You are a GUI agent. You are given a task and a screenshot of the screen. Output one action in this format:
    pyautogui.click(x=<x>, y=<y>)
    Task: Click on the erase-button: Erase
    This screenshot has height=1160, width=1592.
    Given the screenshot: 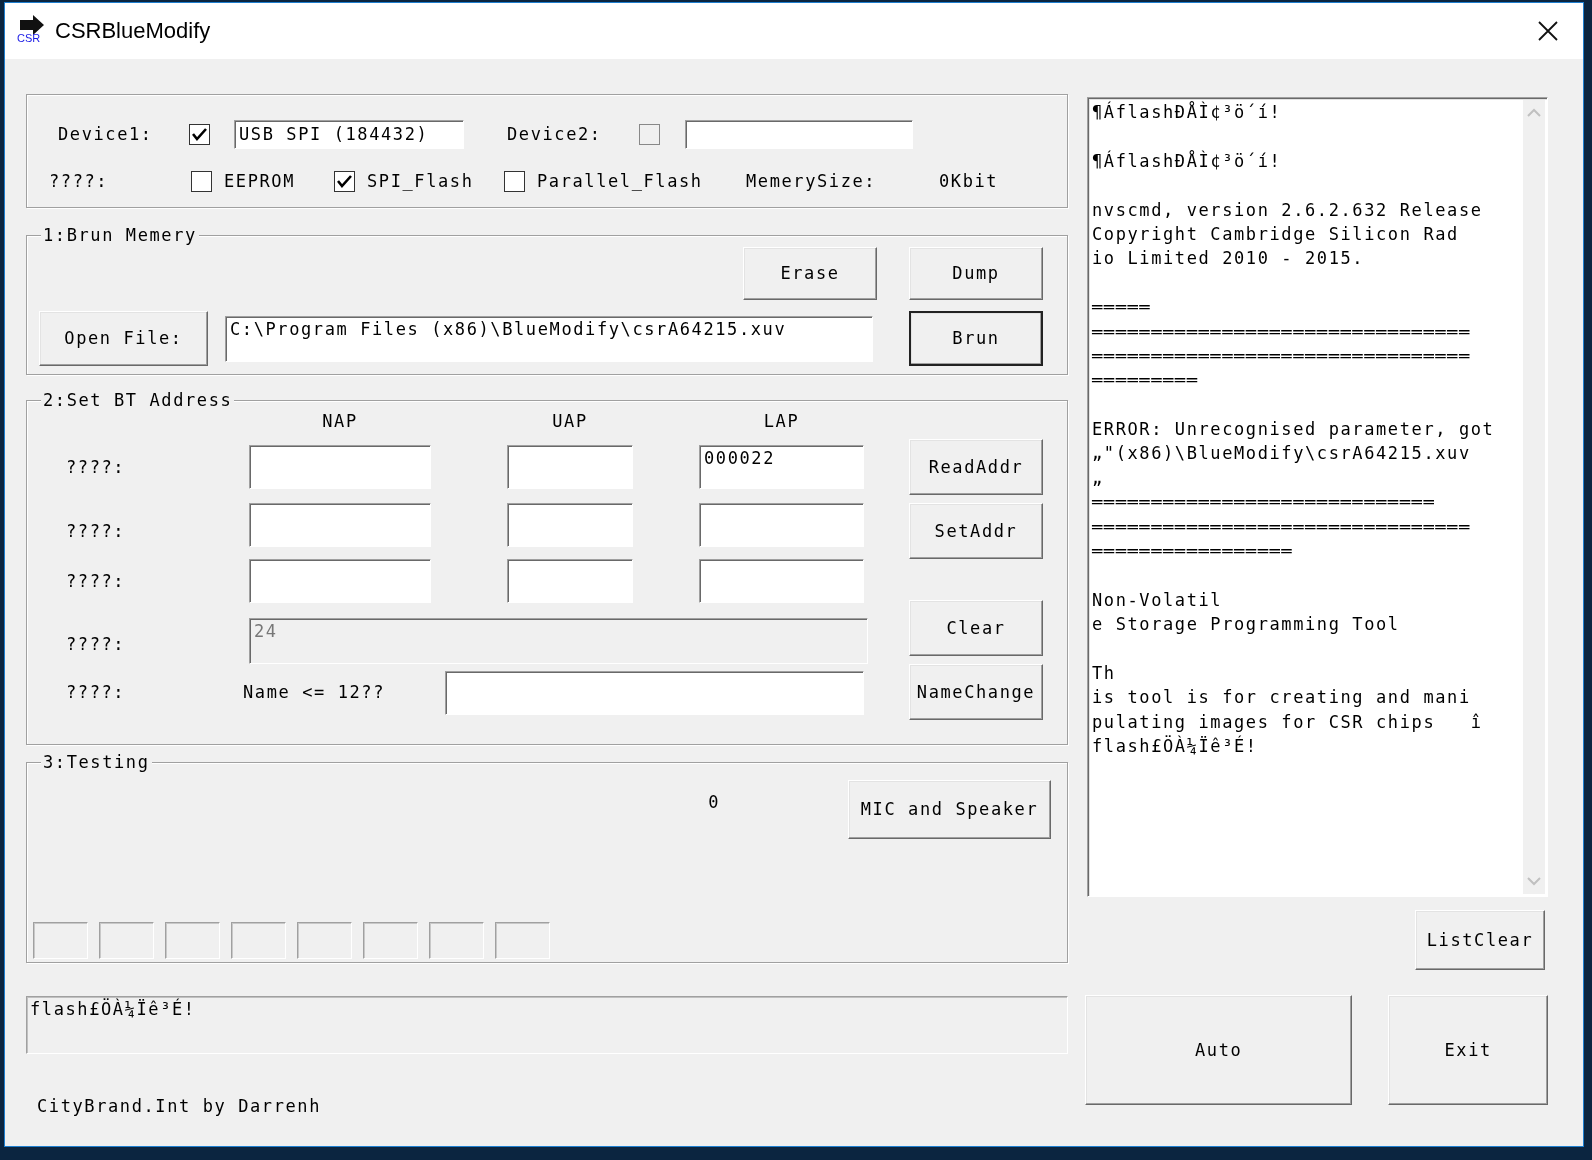 What is the action you would take?
    pyautogui.click(x=810, y=273)
    